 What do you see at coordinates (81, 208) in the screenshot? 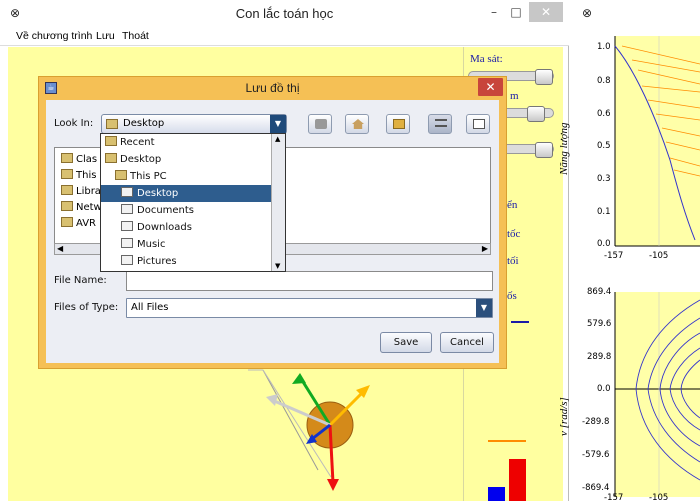
I see `list-item: Netw` at bounding box center [81, 208].